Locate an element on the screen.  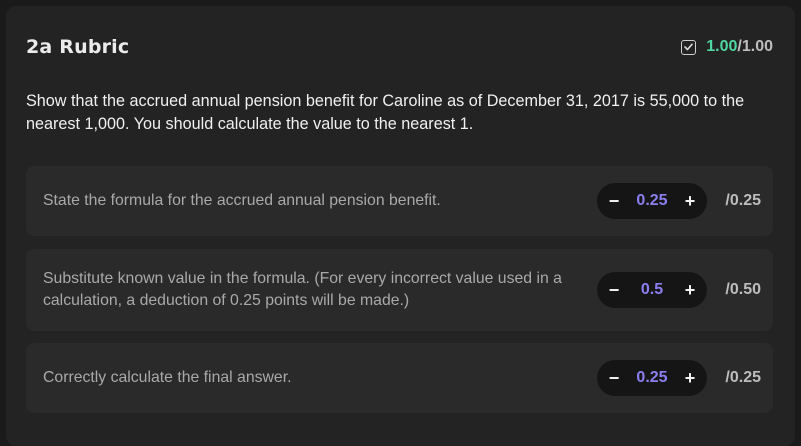
rubric-header: 2a Rubric 1.00/1.00 is located at coordinates (399, 47).